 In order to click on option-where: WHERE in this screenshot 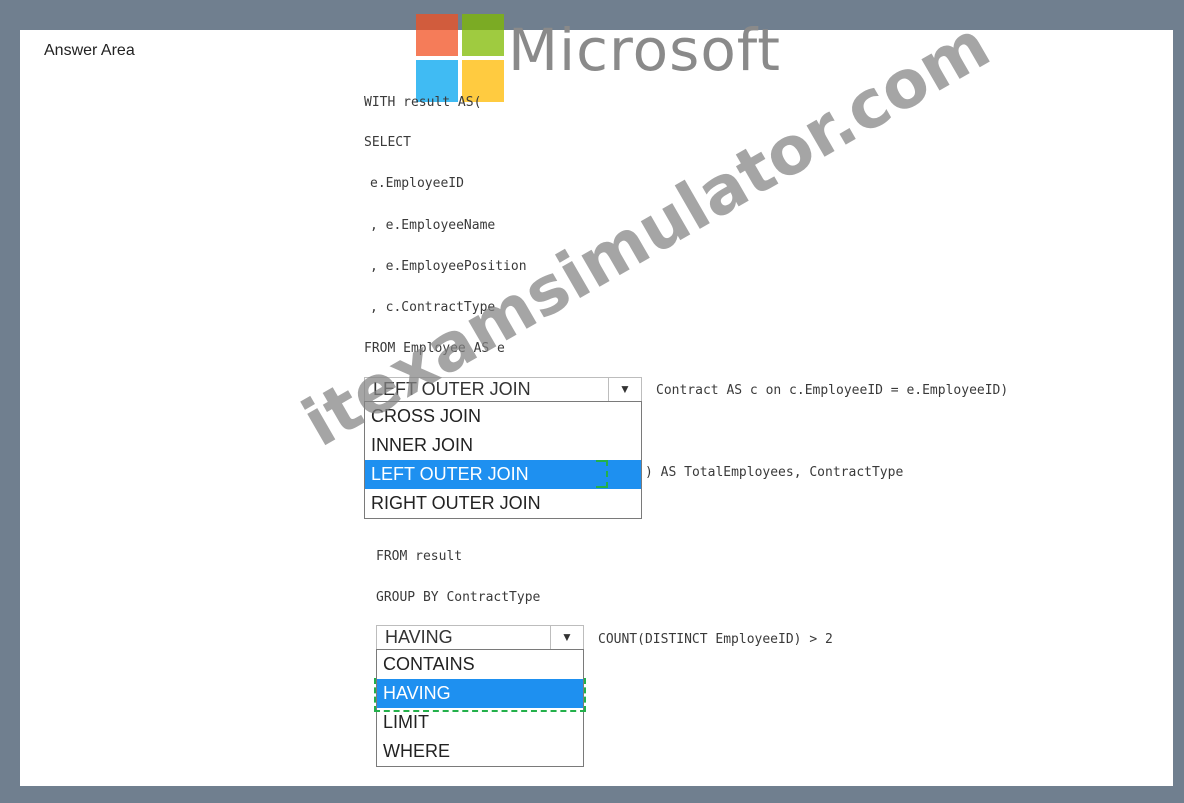, I will do `click(480, 751)`.